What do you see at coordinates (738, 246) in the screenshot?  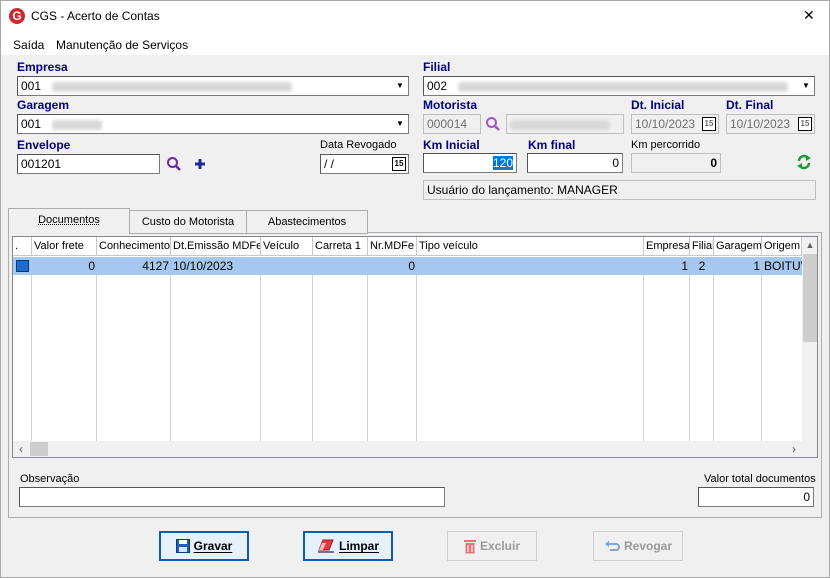 I see `column-header: Garagem` at bounding box center [738, 246].